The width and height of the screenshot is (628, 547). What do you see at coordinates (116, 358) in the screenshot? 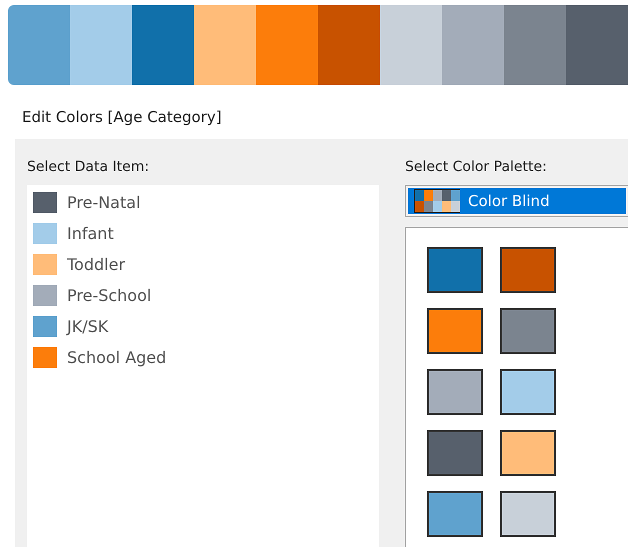
I see `data-item: School Aged` at bounding box center [116, 358].